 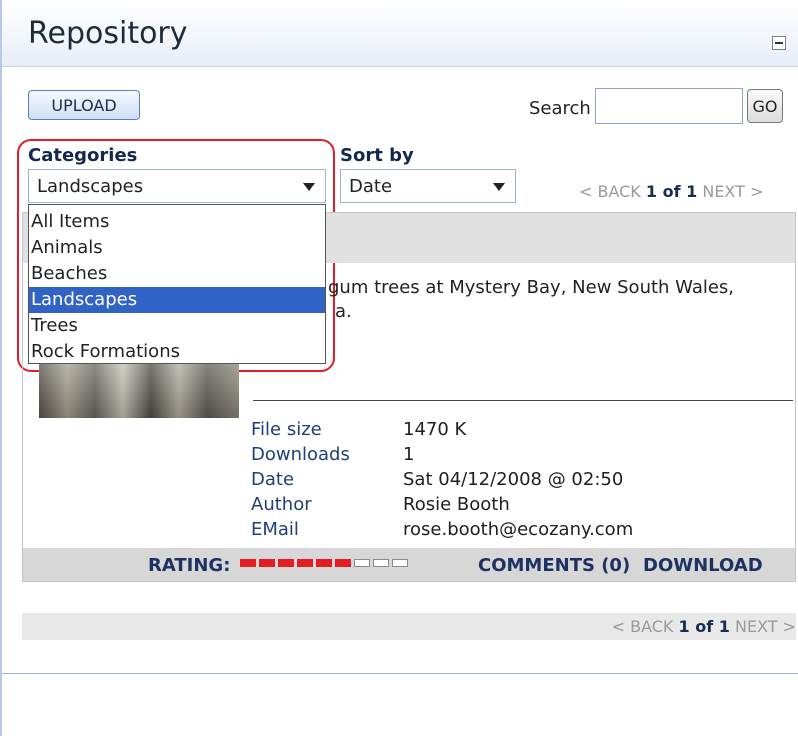 What do you see at coordinates (177, 248) in the screenshot?
I see `dropdown-option-animals: Animals` at bounding box center [177, 248].